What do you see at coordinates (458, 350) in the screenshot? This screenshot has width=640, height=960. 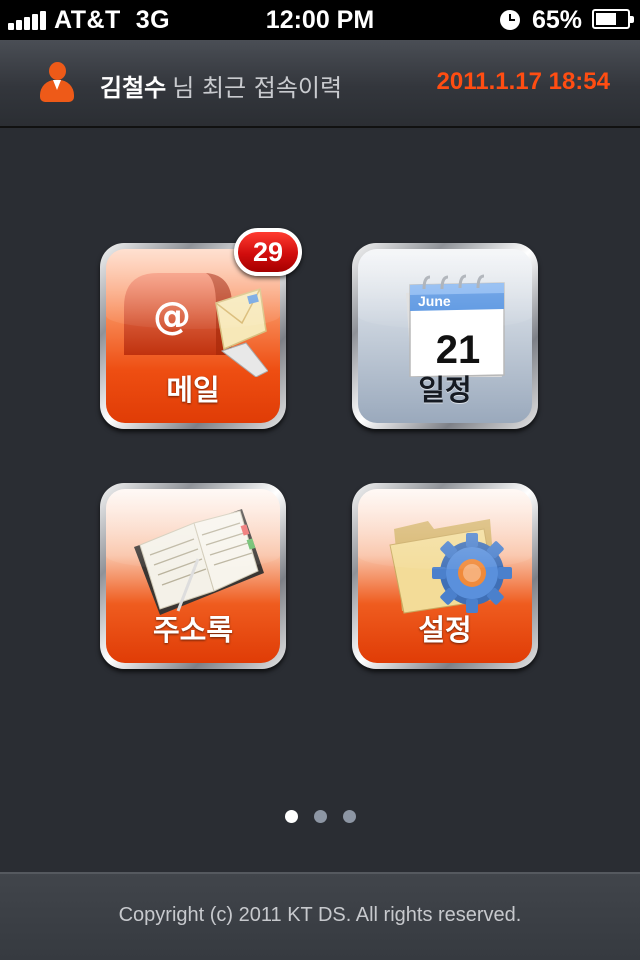 I see `calendar-day-text: 21` at bounding box center [458, 350].